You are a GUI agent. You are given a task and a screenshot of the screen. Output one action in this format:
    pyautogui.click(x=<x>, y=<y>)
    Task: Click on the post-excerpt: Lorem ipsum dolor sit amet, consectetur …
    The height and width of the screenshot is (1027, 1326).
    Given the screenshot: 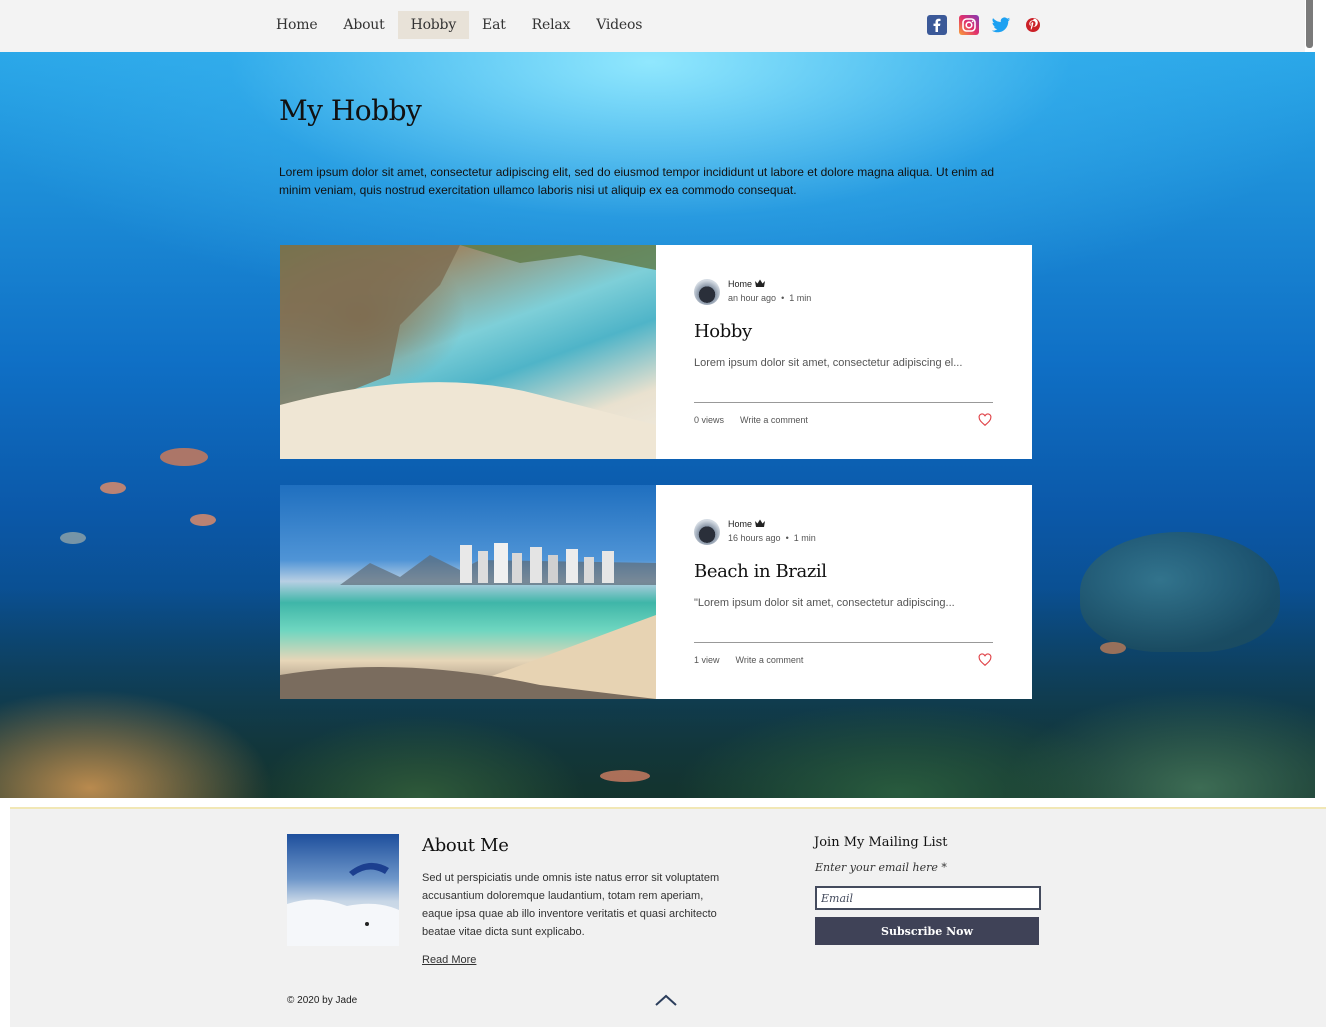 What is the action you would take?
    pyautogui.click(x=844, y=363)
    